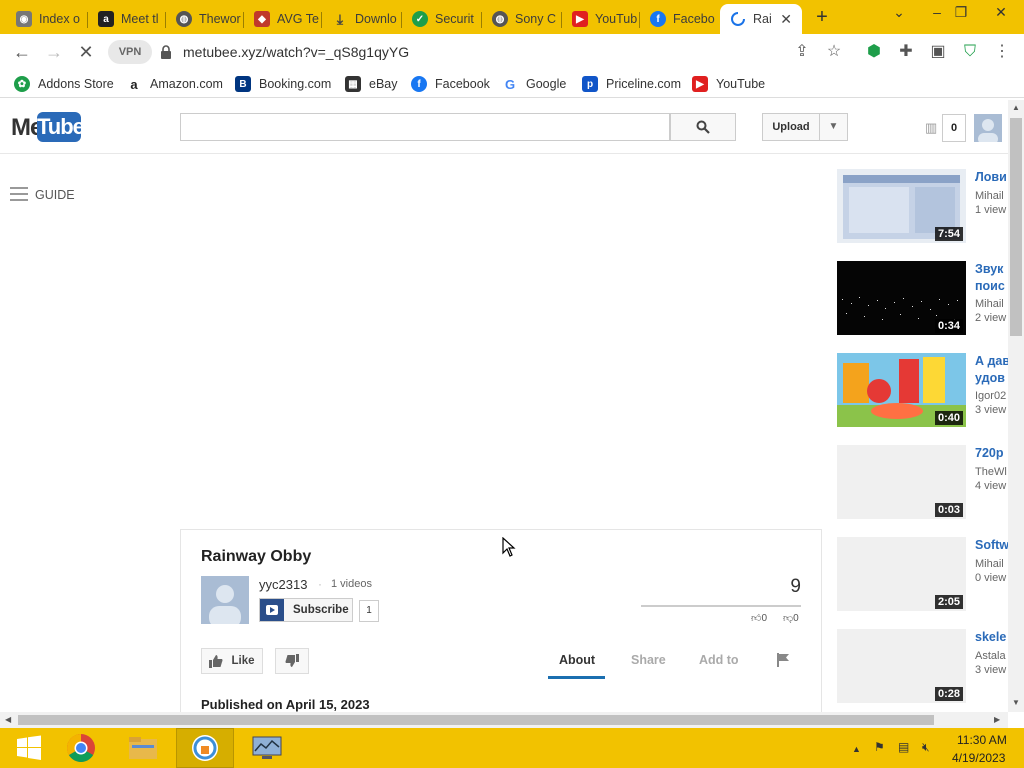 Image resolution: width=1024 pixels, height=768 pixels. I want to click on browser-tab: ▶ YouTub, so click(601, 19).